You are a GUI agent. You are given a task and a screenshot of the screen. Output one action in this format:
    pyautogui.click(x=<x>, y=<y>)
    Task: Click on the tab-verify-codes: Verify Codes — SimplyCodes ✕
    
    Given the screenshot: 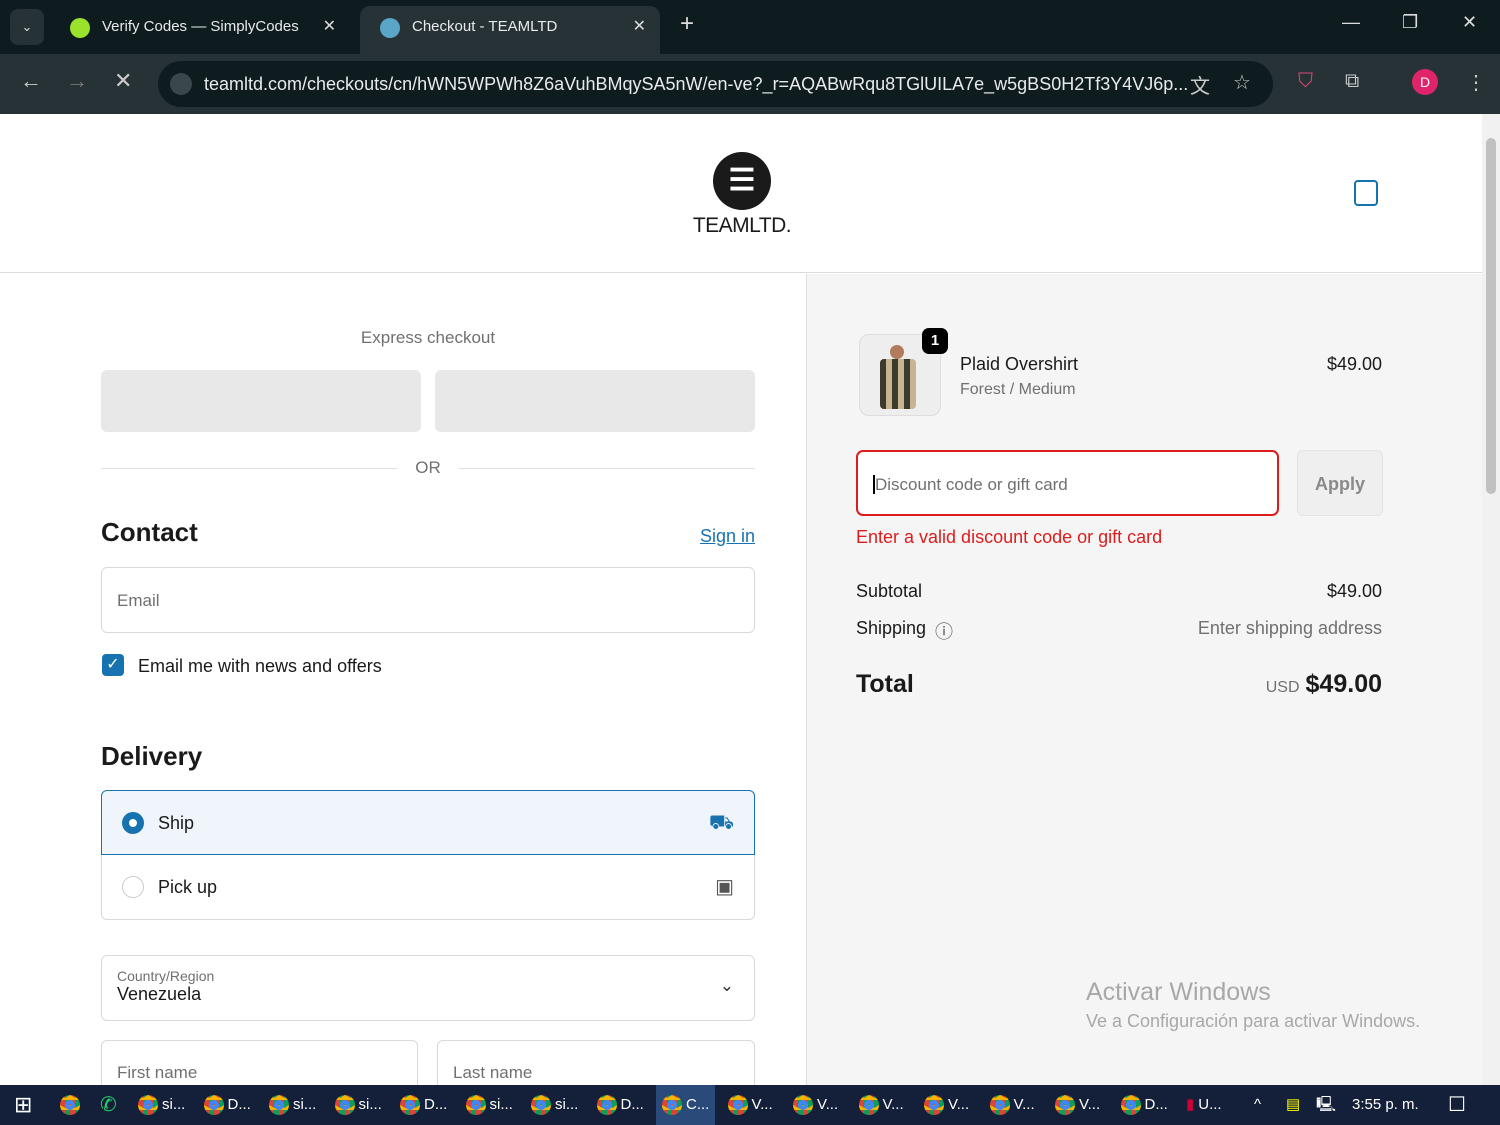 What is the action you would take?
    pyautogui.click(x=200, y=30)
    